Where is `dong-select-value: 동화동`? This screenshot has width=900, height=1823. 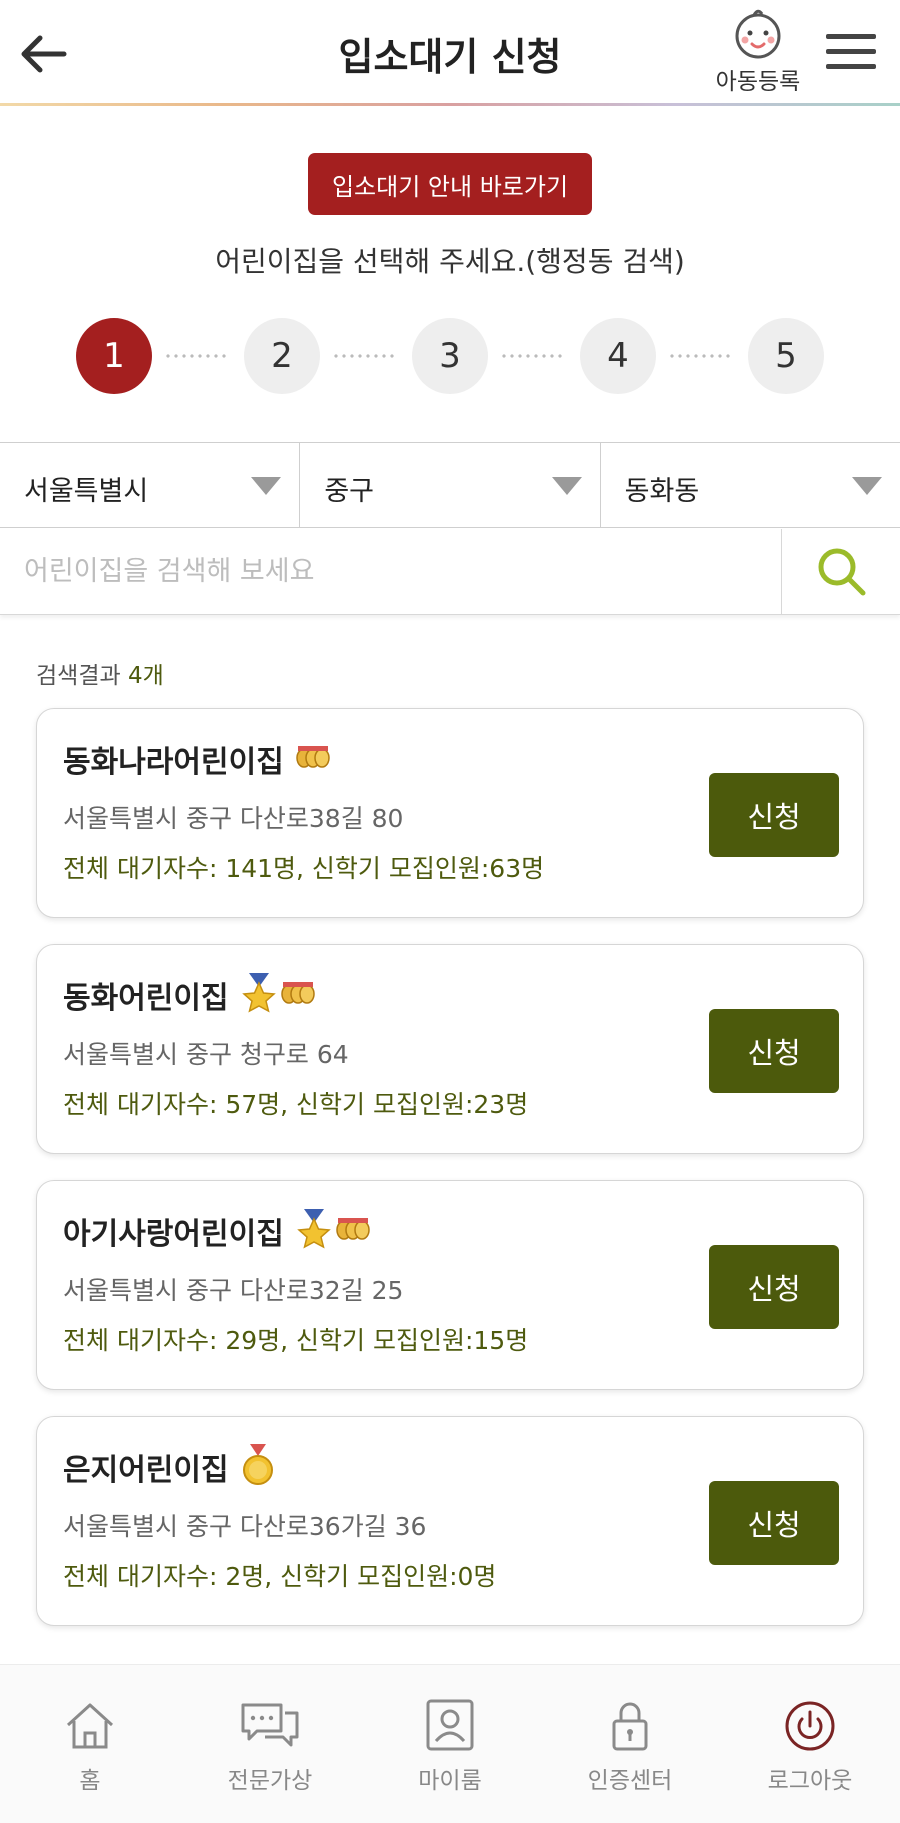 dong-select-value: 동화동 is located at coordinates (662, 491).